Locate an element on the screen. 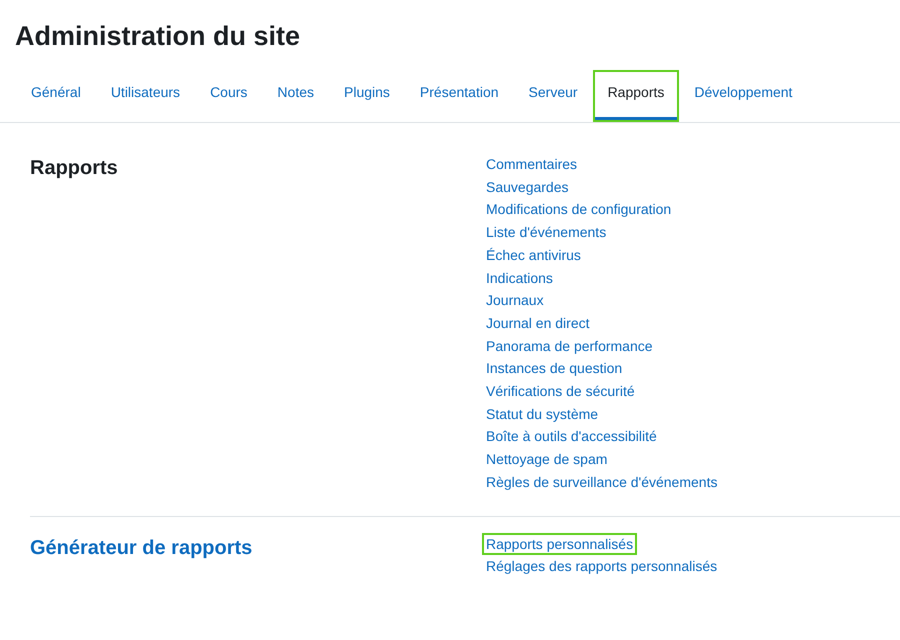  tab: Rapports is located at coordinates (636, 96).